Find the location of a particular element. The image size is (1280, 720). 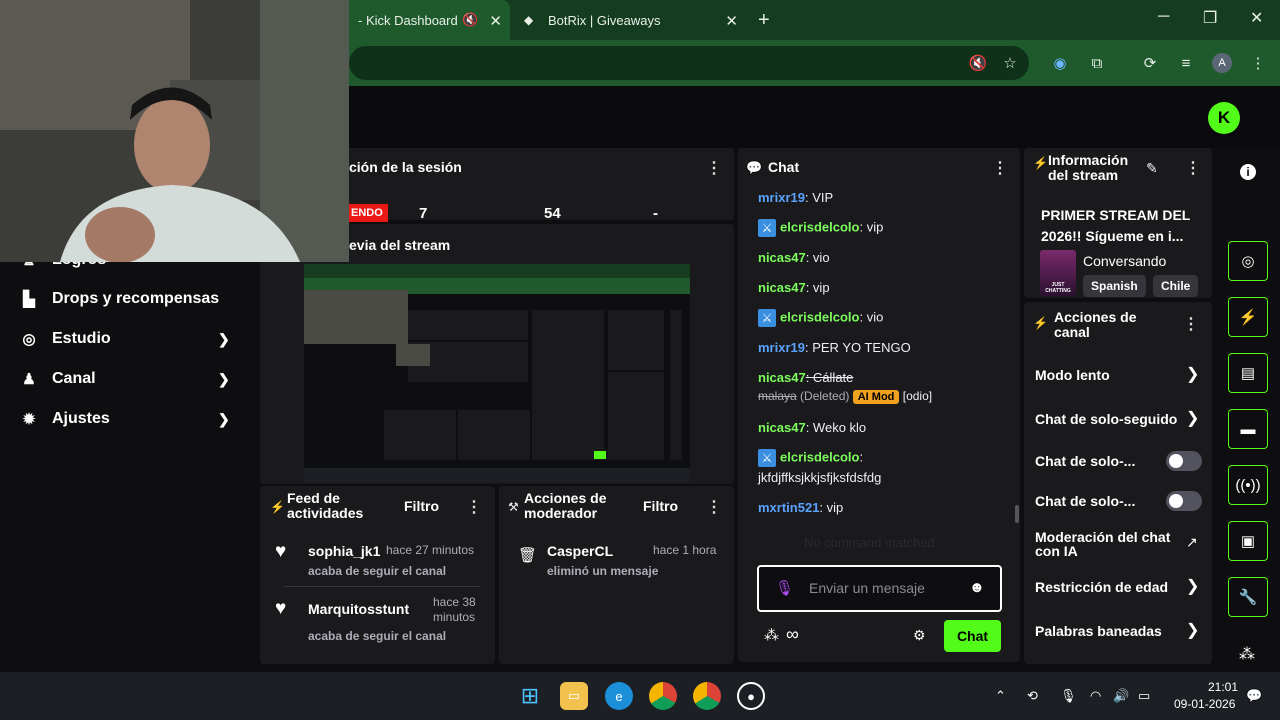

omnibox is located at coordinates (689, 63).